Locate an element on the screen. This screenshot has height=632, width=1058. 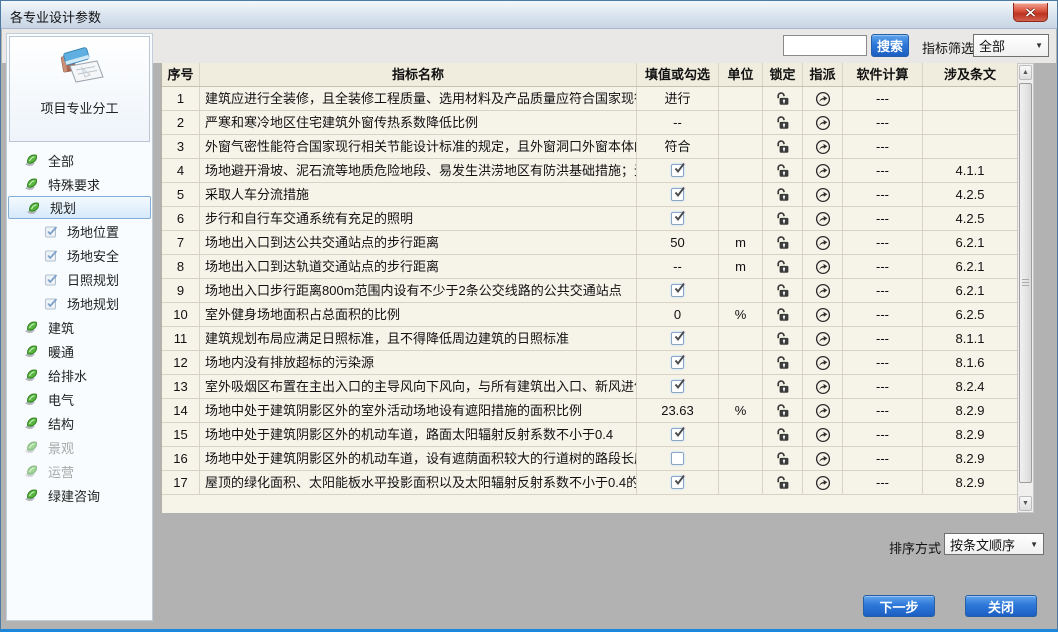
search-button: 搜索 is located at coordinates (890, 45).